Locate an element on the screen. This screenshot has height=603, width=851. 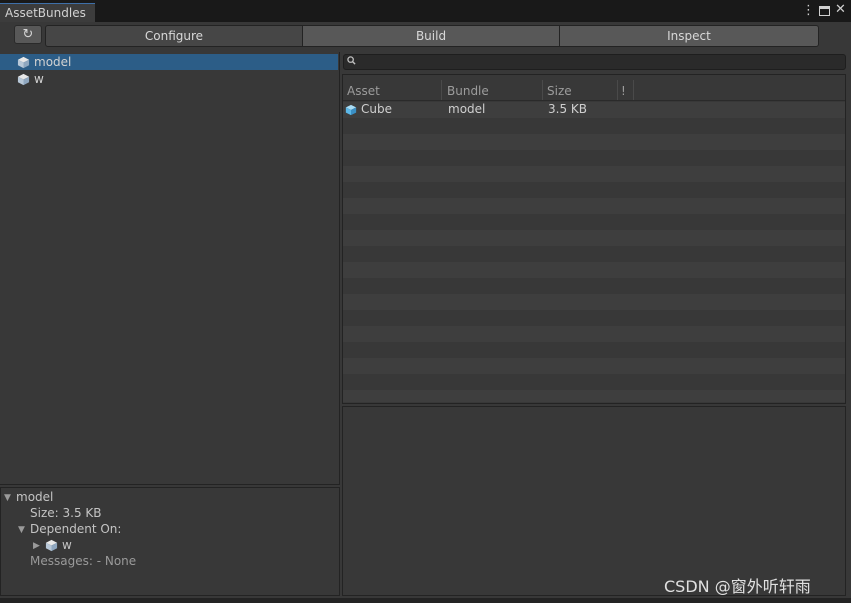
details-dependent-label: Dependent On: is located at coordinates (75, 529).